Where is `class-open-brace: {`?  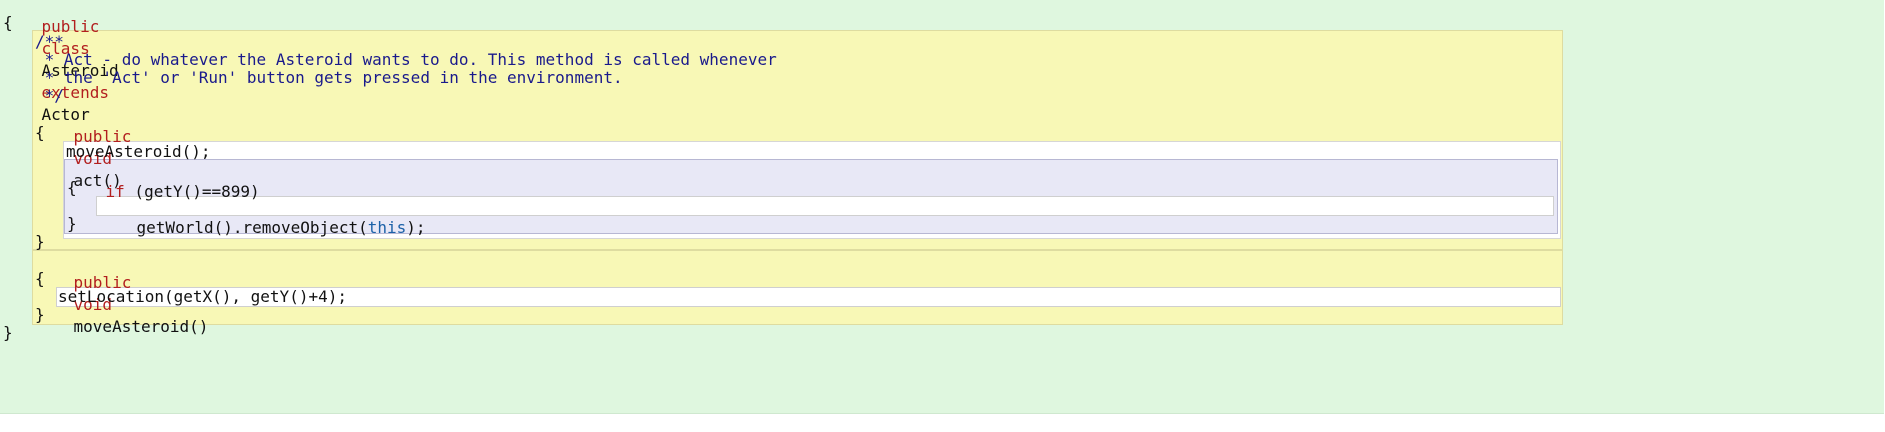 class-open-brace: { is located at coordinates (8, 23).